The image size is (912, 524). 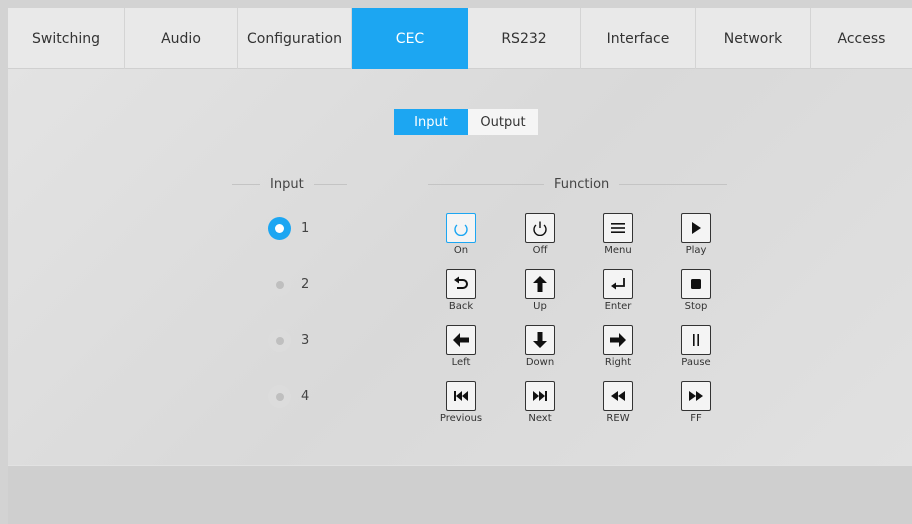 I want to click on button-label: Previous, so click(x=461, y=418).